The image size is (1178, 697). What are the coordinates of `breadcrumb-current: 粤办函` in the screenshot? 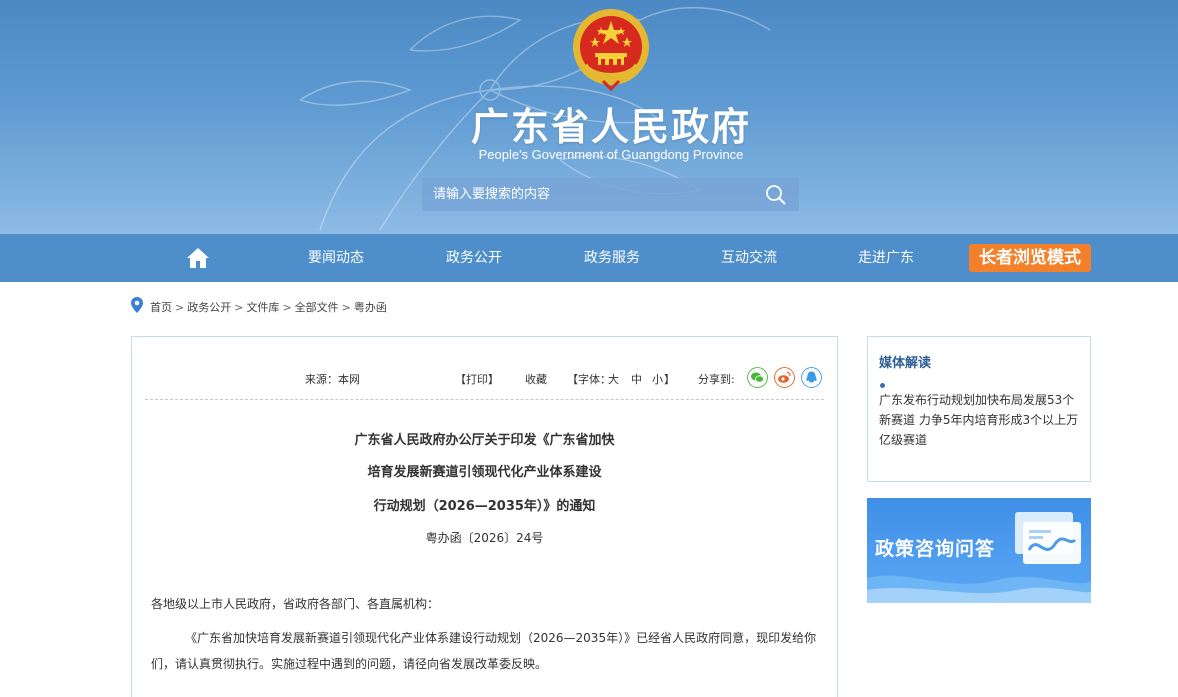 It's located at (370, 307).